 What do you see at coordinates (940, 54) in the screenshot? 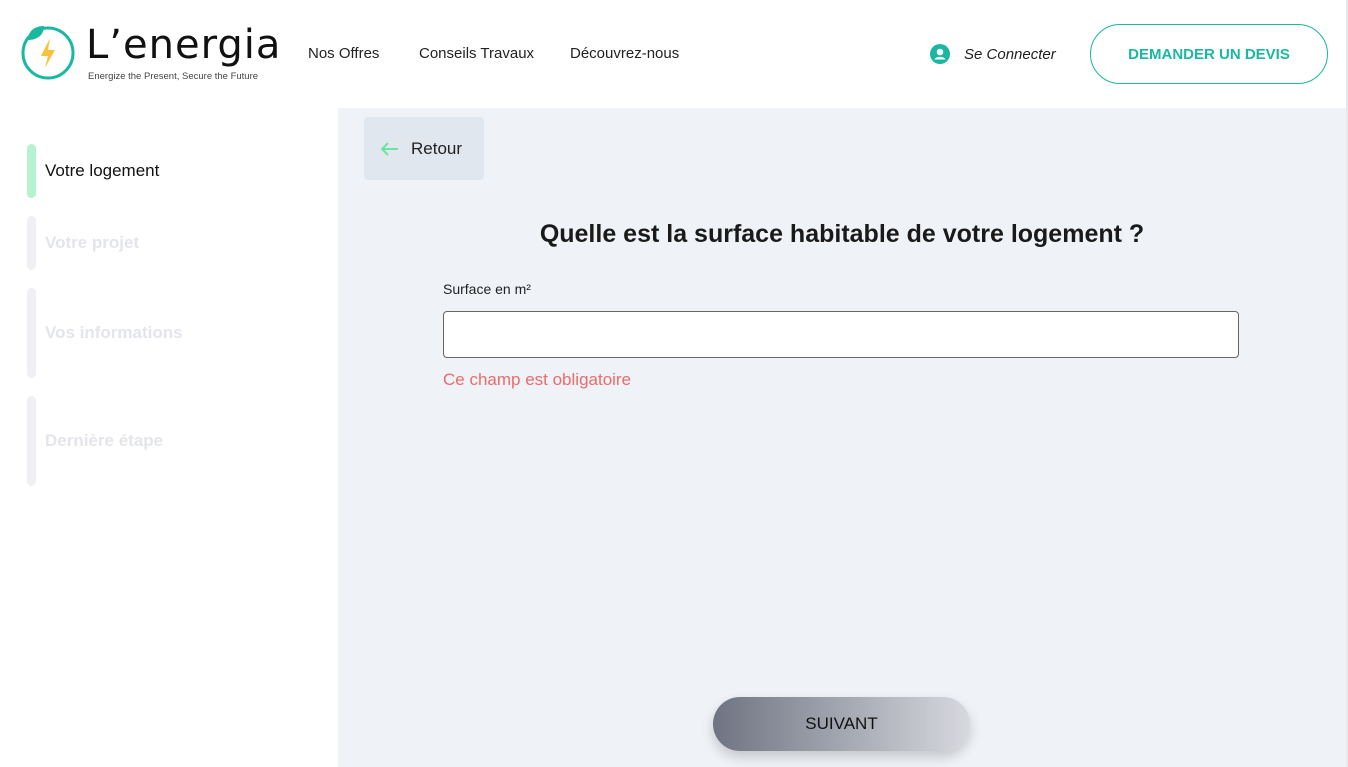
I see `user-icon` at bounding box center [940, 54].